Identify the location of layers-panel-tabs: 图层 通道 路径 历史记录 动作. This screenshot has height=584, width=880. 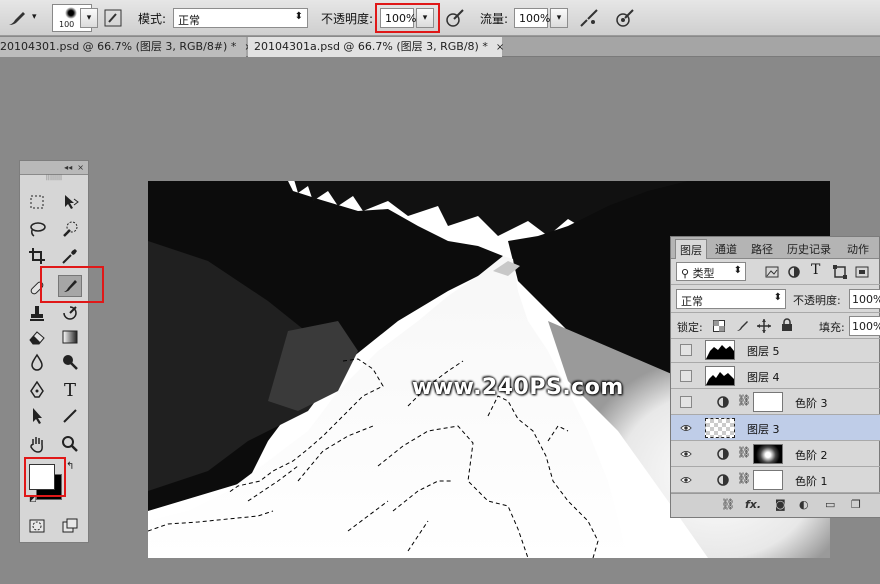
(775, 248).